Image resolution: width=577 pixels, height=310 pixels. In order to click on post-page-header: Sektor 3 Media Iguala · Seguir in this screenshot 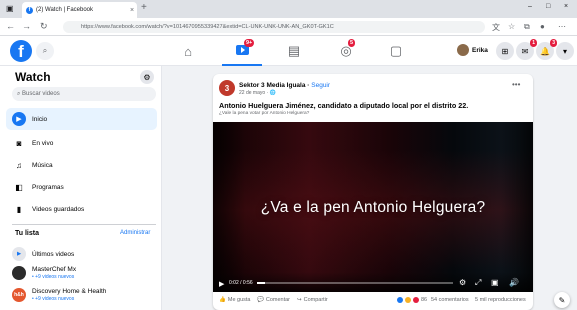, I will do `click(285, 85)`.